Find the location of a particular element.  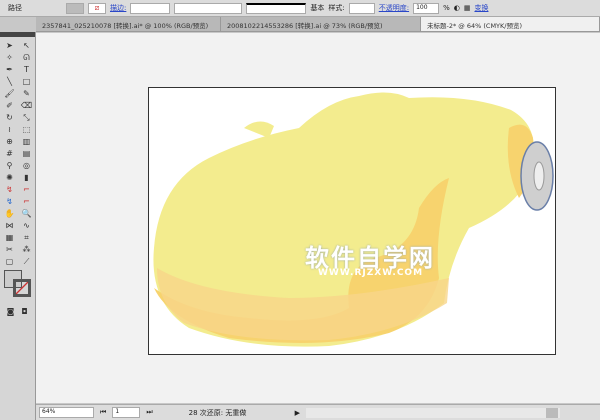

status-menu-arrow-icon: ▶ is located at coordinates (297, 413).